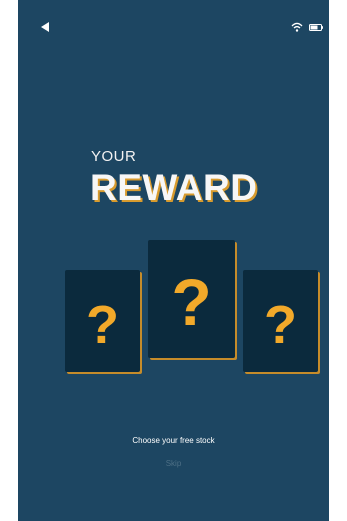 The height and width of the screenshot is (521, 347). Describe the element at coordinates (114, 156) in the screenshot. I see `title-line-your: YOUR` at that location.